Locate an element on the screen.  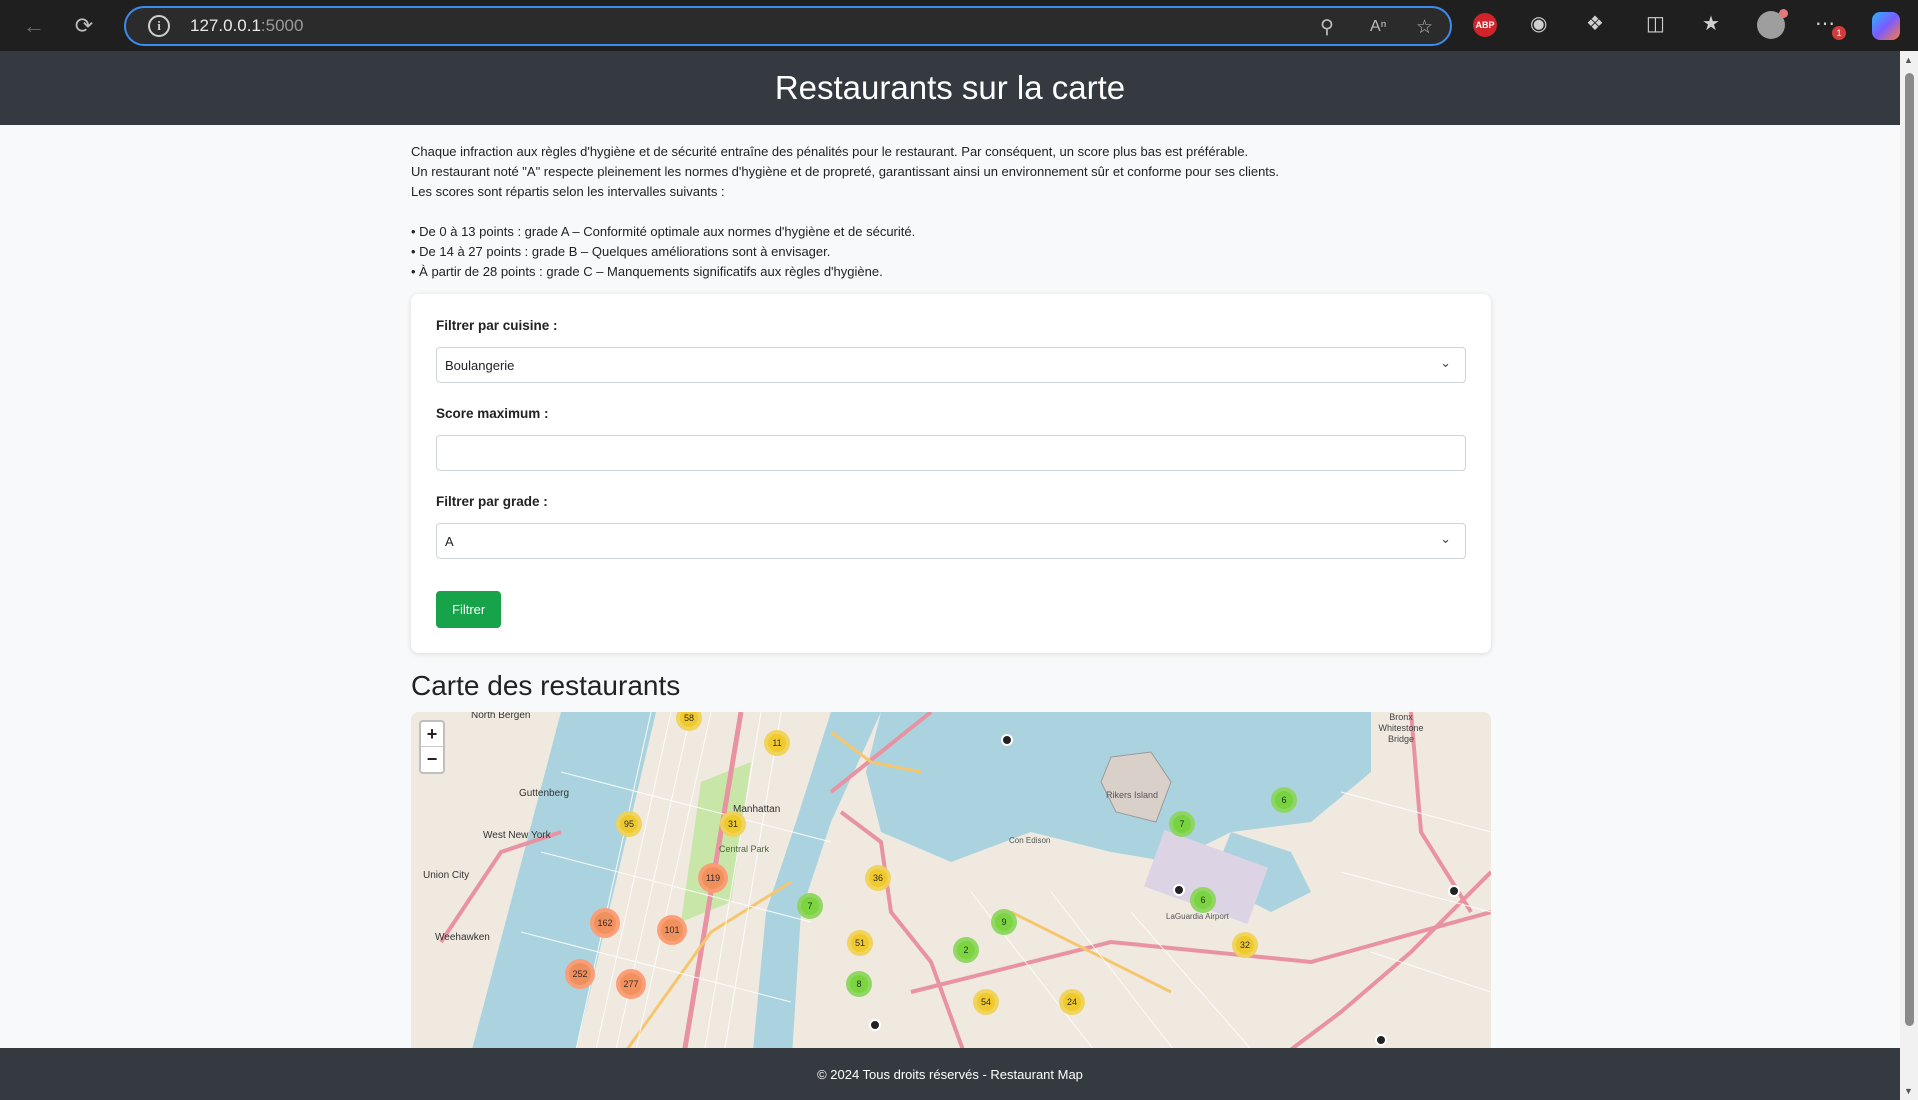
marker-cluster: 32 is located at coordinates (1245, 945).